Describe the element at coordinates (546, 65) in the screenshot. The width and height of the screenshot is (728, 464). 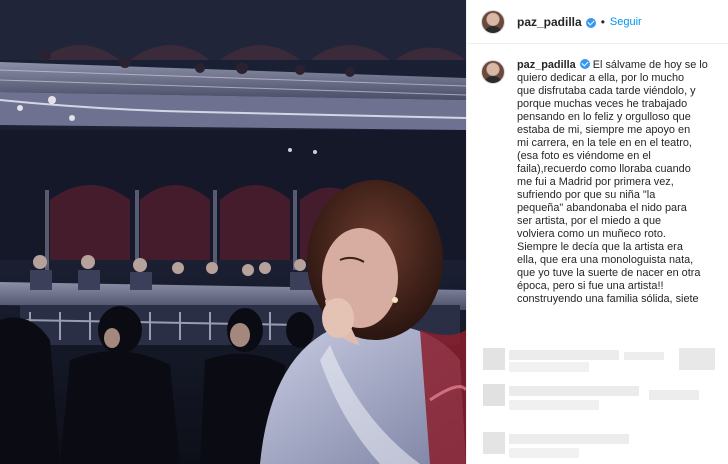
I see `caption-username: paz_padilla` at that location.